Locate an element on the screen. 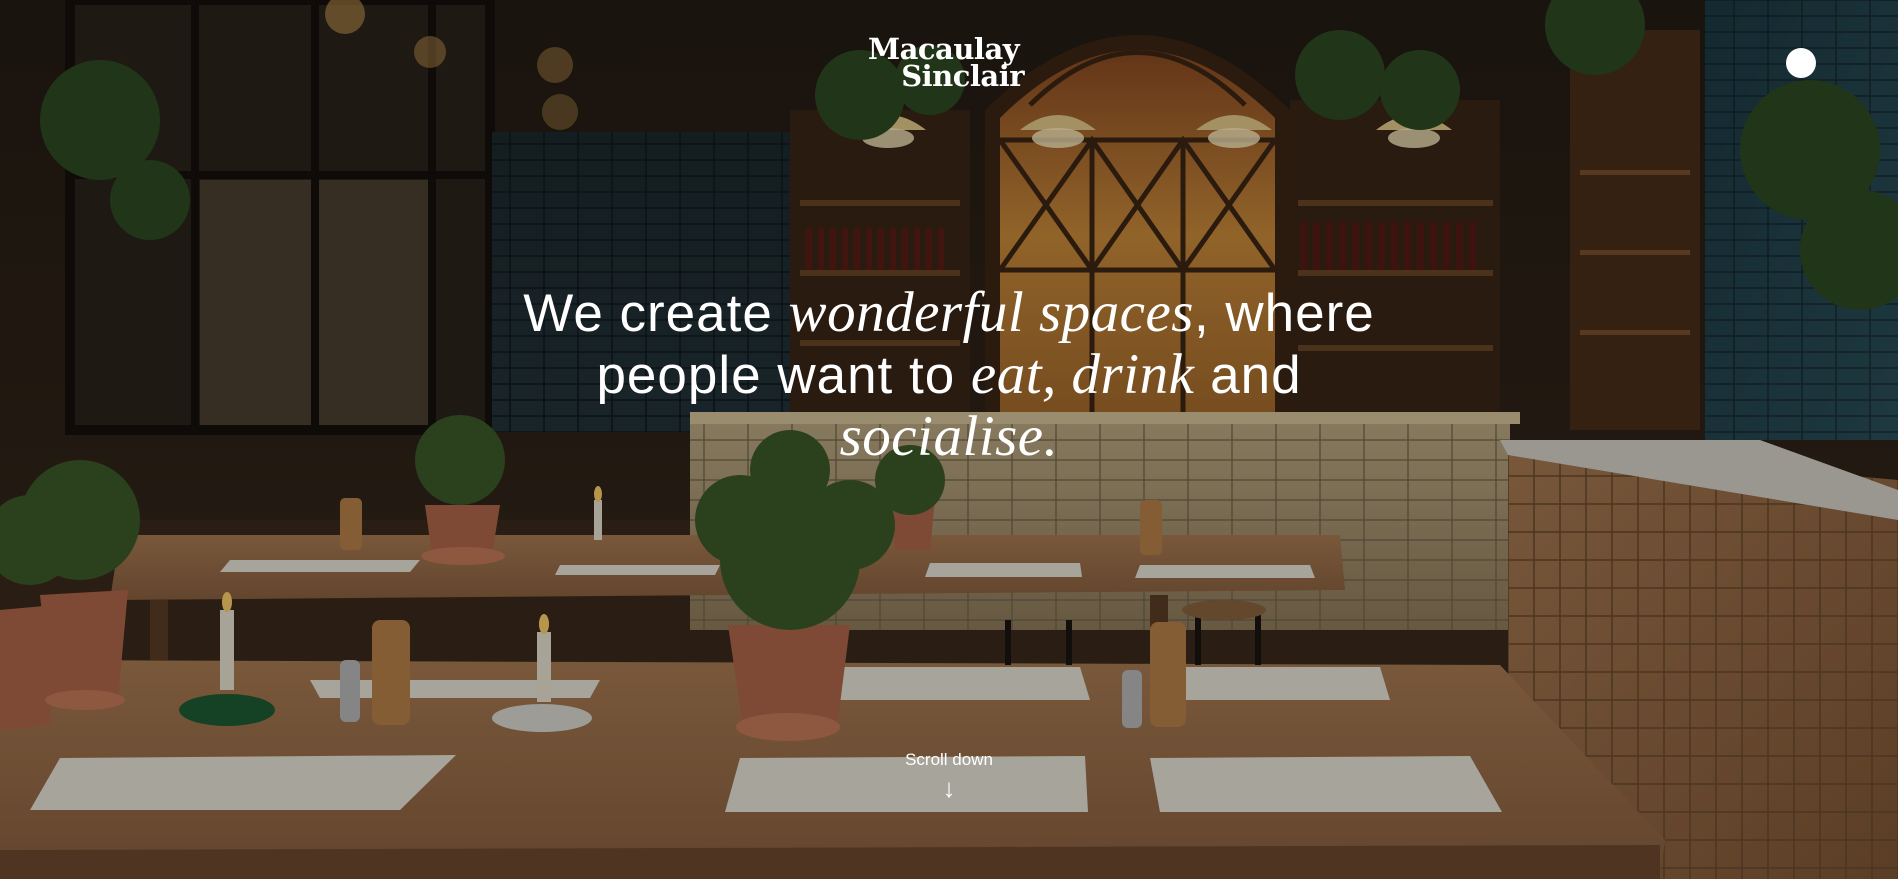 The height and width of the screenshot is (879, 1898). menu-dot-icon is located at coordinates (1801, 63).